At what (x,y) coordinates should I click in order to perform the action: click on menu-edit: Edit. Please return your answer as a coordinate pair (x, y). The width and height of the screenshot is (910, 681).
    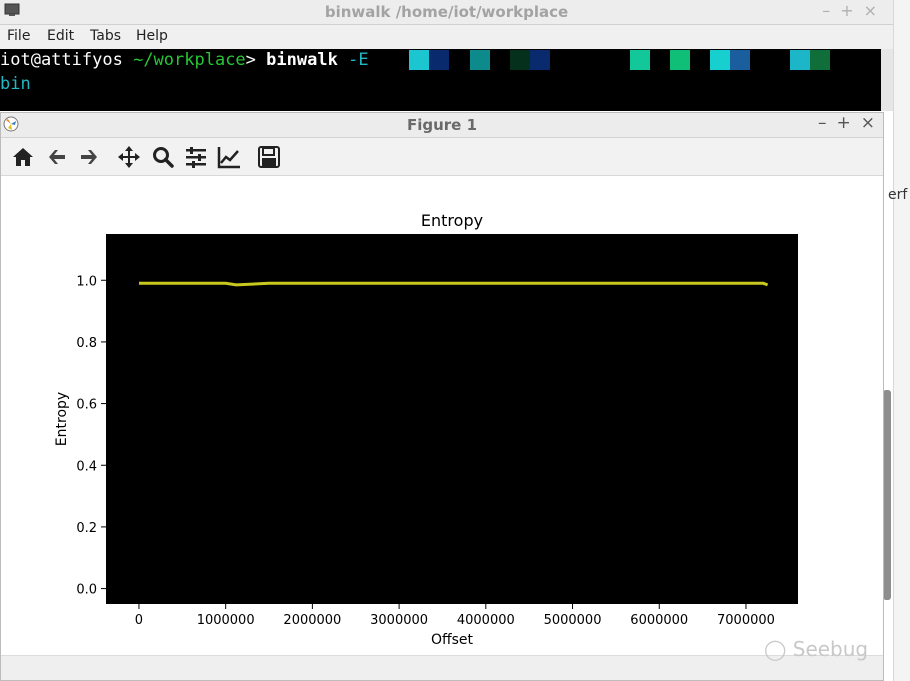
    Looking at the image, I should click on (60, 36).